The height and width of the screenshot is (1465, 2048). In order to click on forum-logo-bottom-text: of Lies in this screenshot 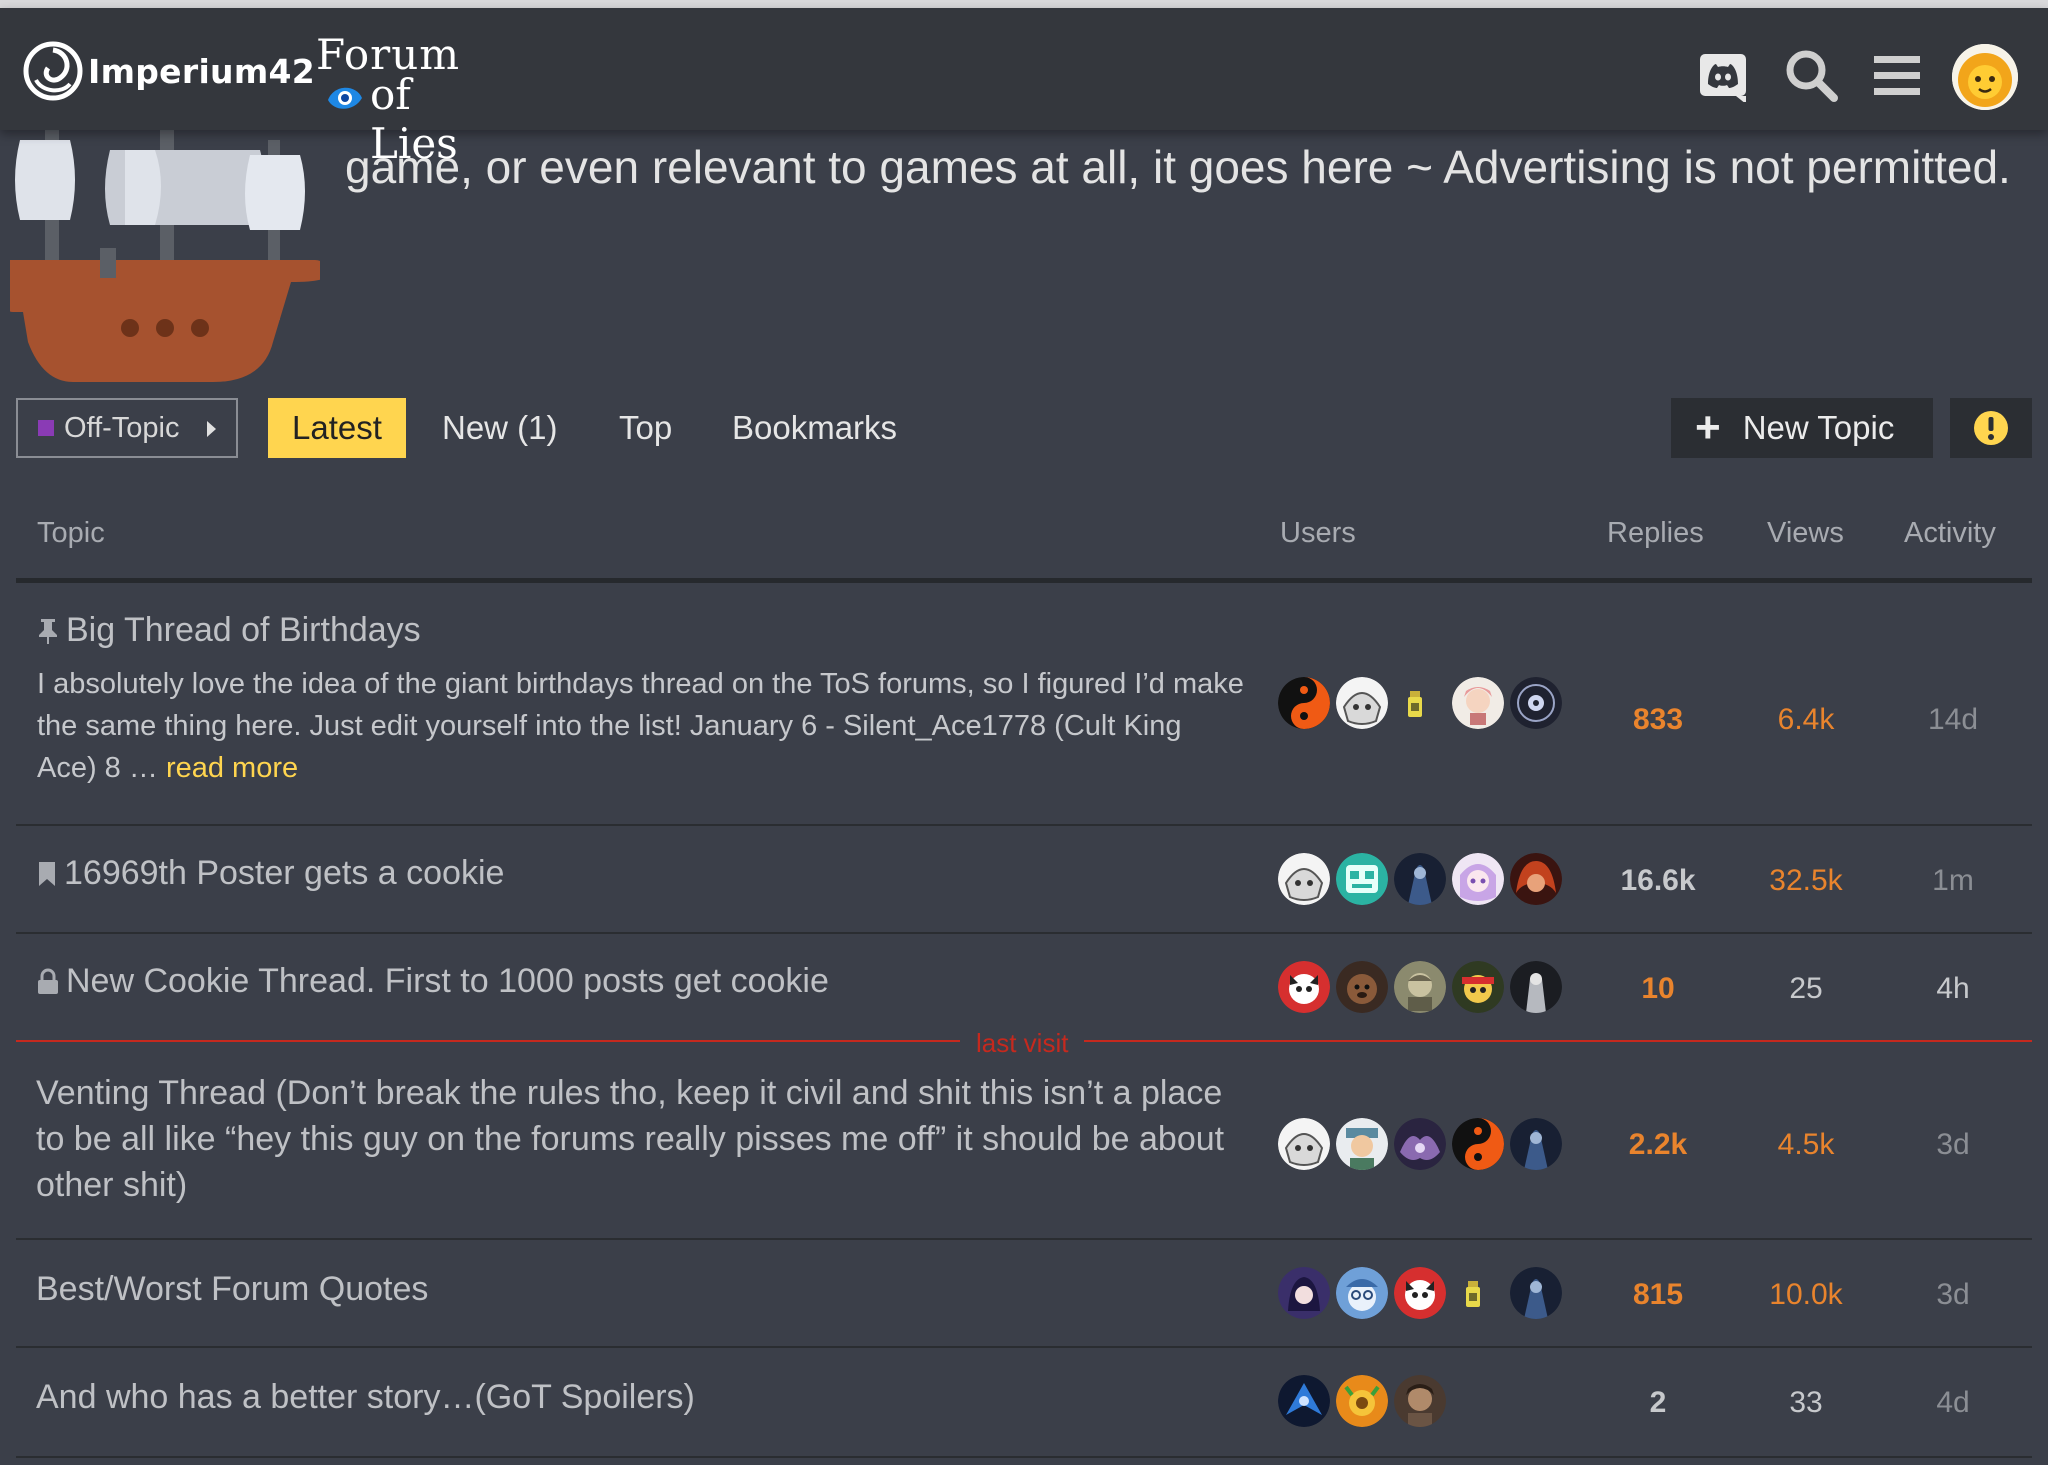, I will do `click(414, 119)`.